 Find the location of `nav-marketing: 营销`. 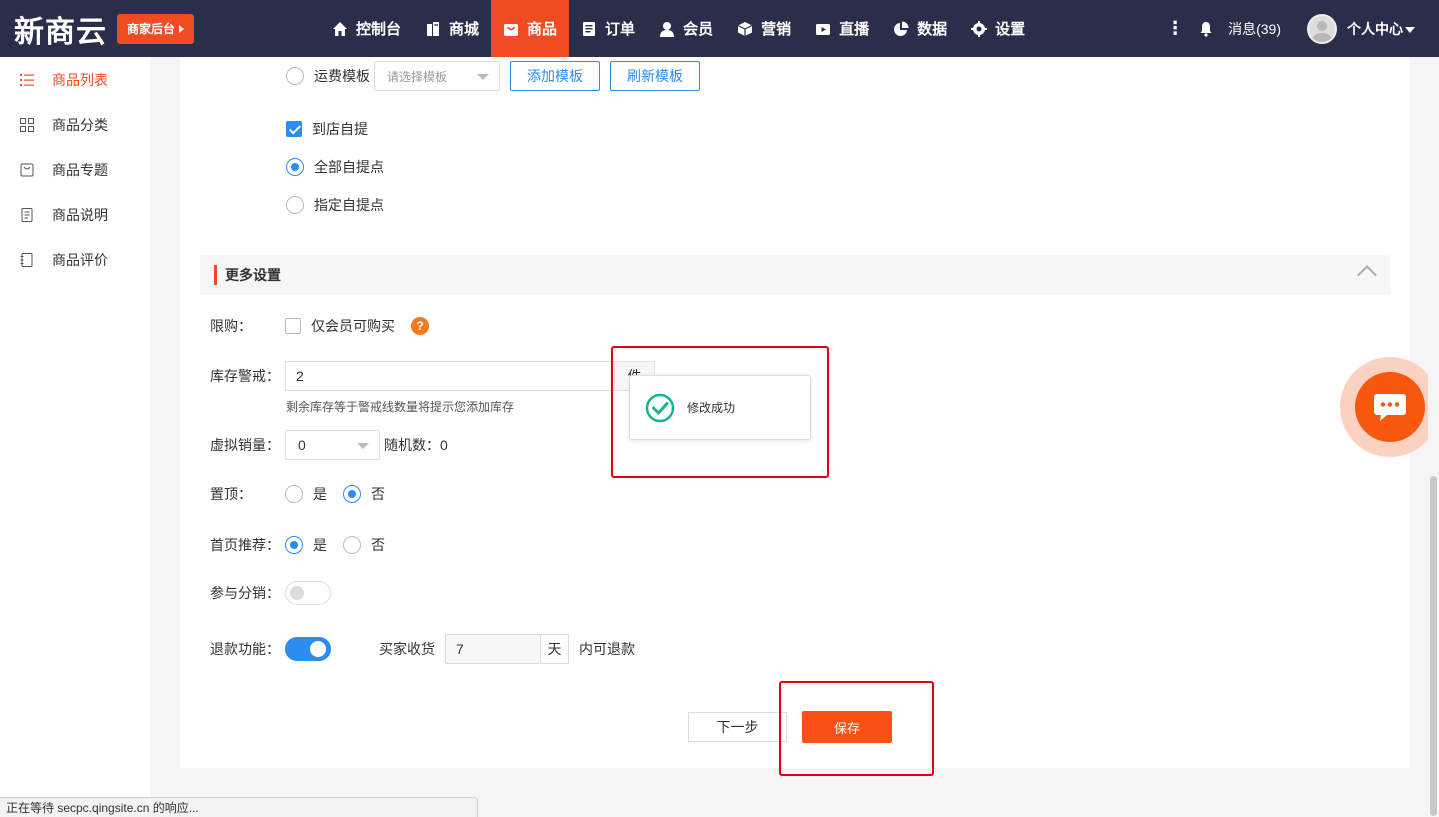

nav-marketing: 营销 is located at coordinates (764, 28).